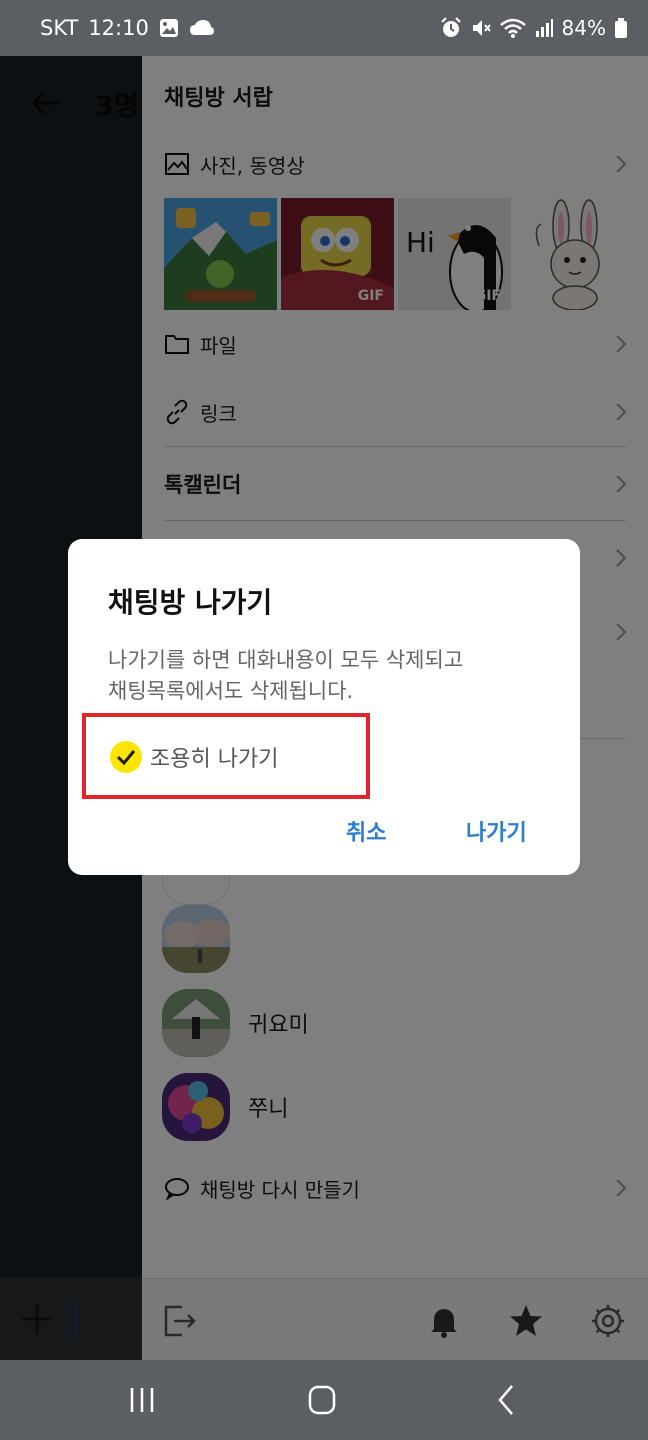 This screenshot has height=1440, width=648. I want to click on mute-icon, so click(481, 28).